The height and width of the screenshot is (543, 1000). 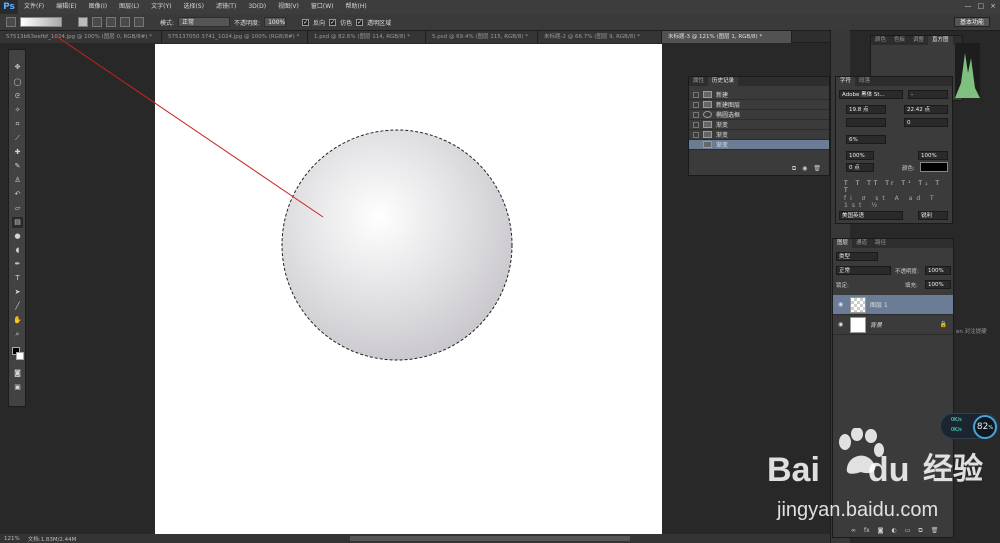 What do you see at coordinates (12, 539) in the screenshot?
I see `zoom-level: 121%` at bounding box center [12, 539].